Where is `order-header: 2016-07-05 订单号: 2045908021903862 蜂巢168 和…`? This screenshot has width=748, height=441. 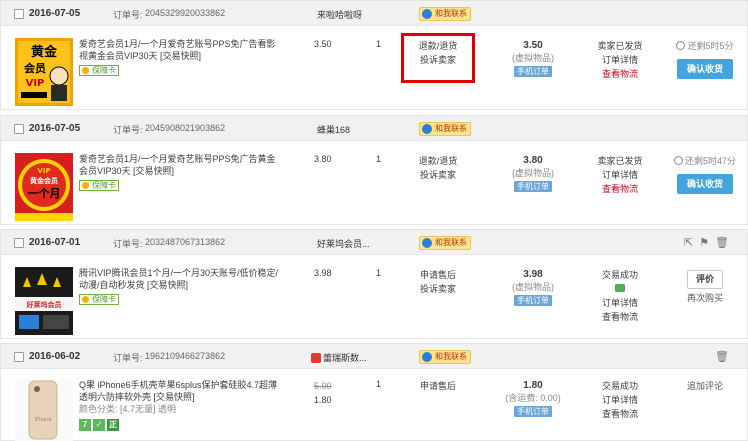 order-header: 2016-07-05 订单号: 2045908021903862 蜂巢168 和… is located at coordinates (374, 128).